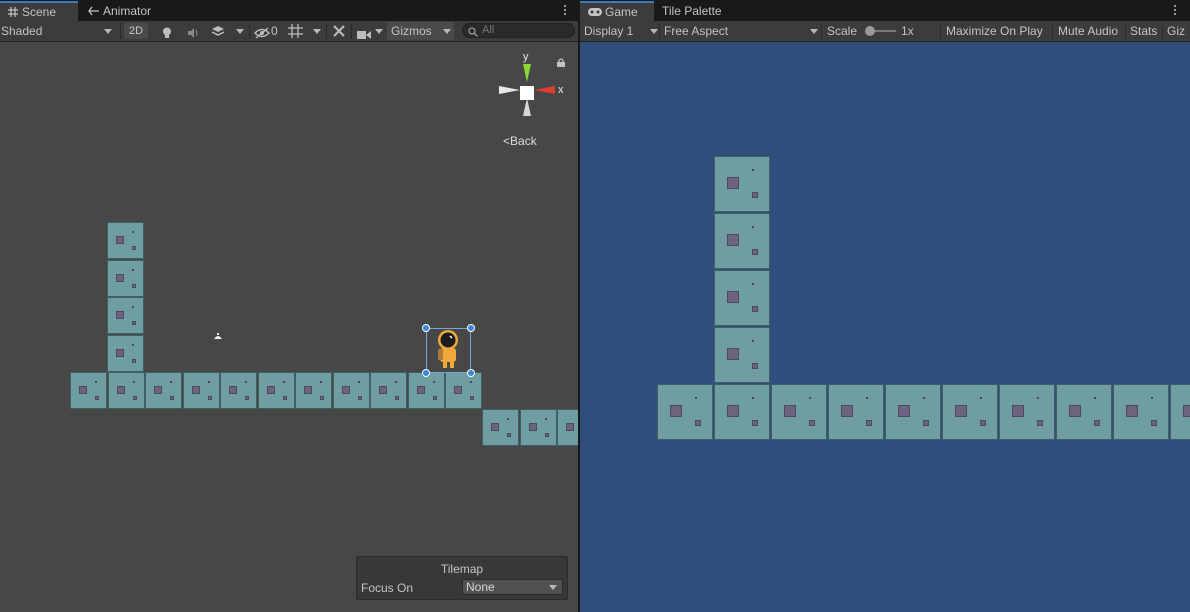 The height and width of the screenshot is (612, 1190). What do you see at coordinates (696, 31) in the screenshot?
I see `aspect-value: Free Aspect` at bounding box center [696, 31].